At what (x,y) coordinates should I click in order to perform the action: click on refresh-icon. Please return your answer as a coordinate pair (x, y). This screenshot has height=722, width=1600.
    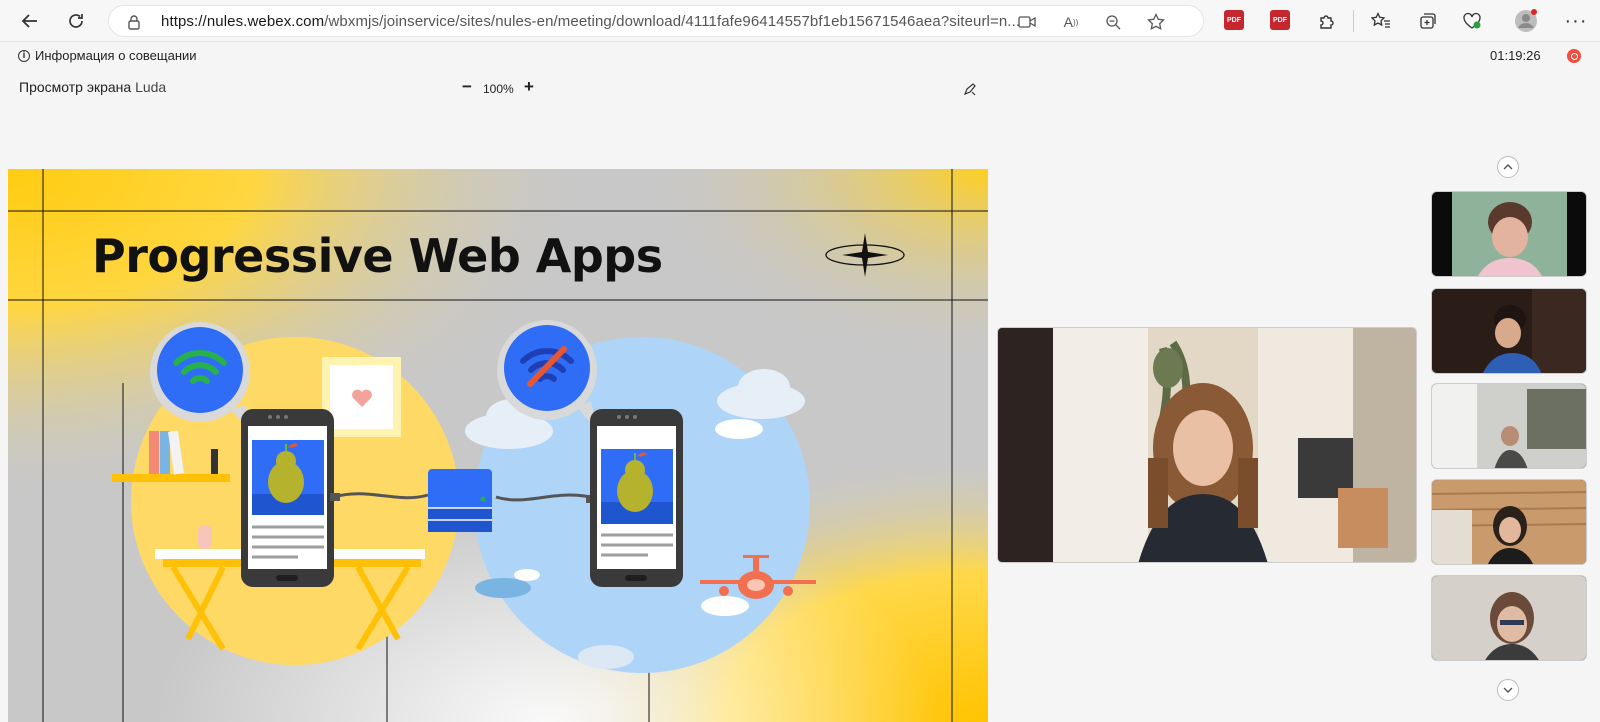
    Looking at the image, I should click on (76, 21).